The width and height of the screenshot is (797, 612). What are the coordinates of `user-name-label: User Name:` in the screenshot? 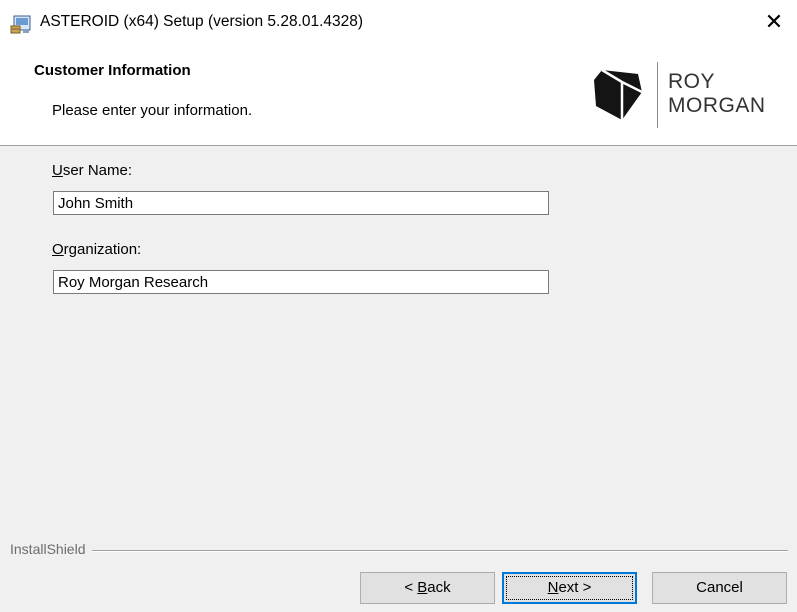 It's located at (92, 170).